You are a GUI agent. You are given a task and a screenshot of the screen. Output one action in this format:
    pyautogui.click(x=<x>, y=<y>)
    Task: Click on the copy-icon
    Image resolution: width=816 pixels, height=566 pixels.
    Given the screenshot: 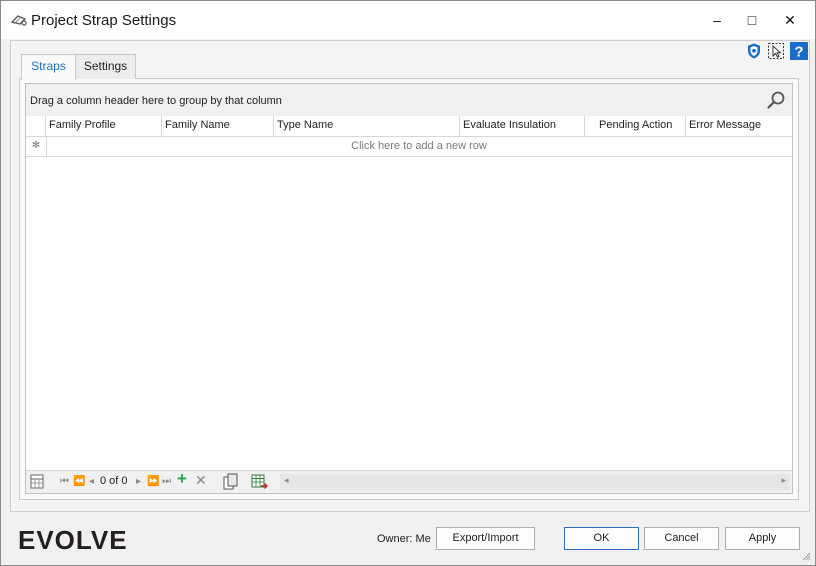 What is the action you would take?
    pyautogui.click(x=230, y=481)
    